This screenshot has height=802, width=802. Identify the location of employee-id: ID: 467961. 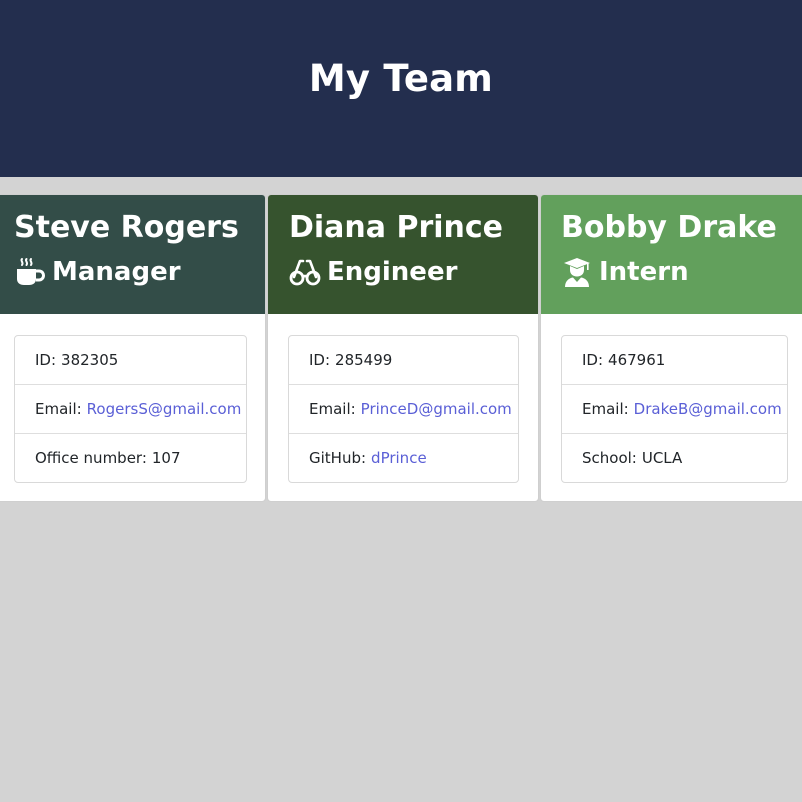
(674, 360).